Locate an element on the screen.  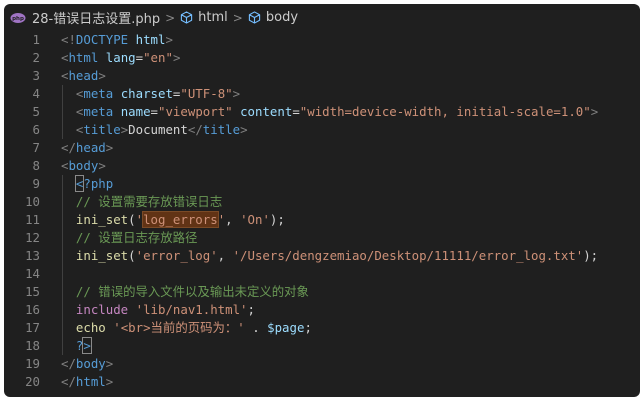
line-number: 14 is located at coordinates (32, 273).